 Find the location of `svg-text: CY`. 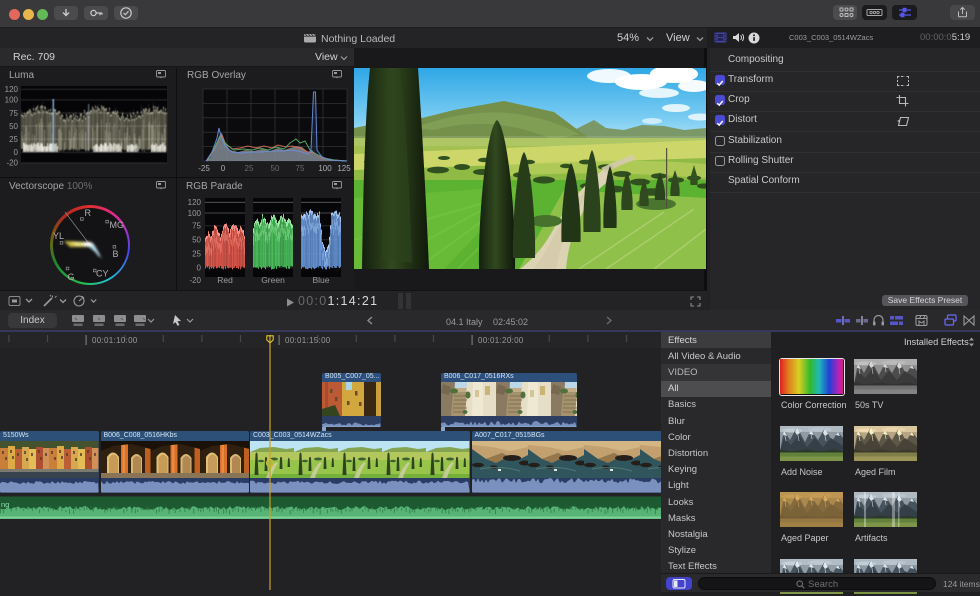

svg-text: CY is located at coordinates (102, 274).